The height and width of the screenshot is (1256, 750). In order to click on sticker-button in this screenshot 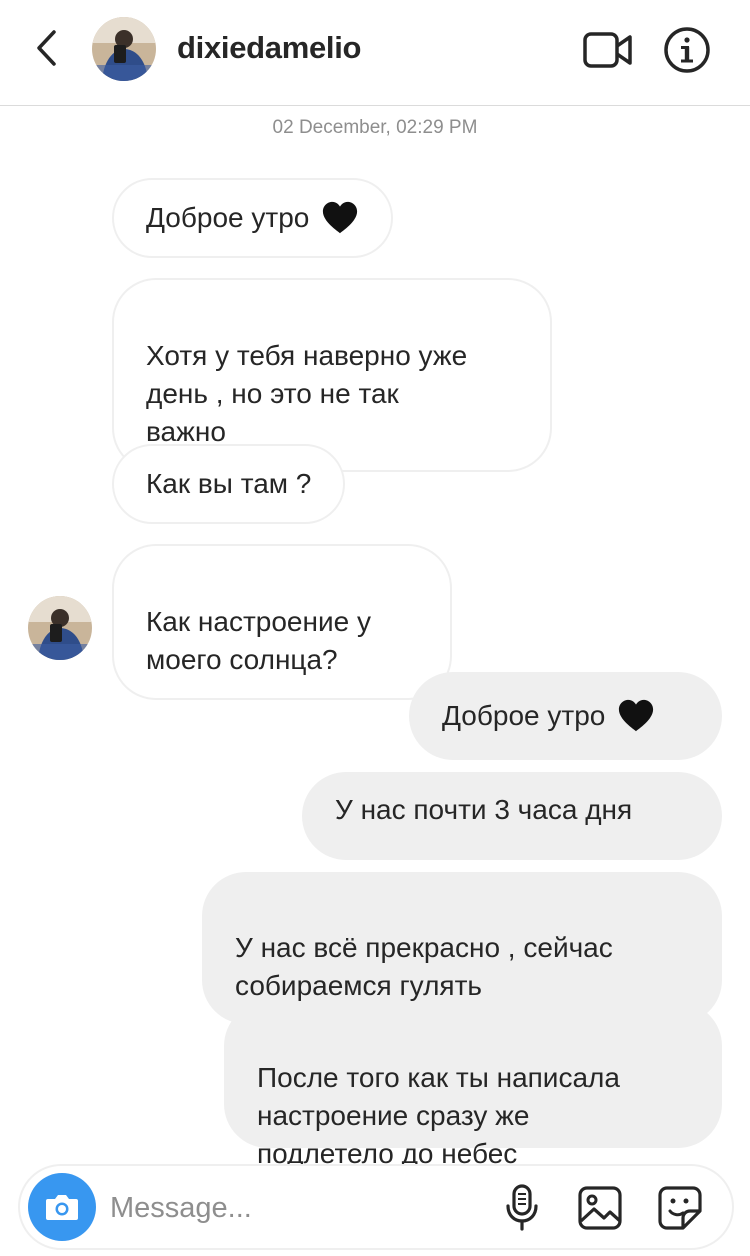, I will do `click(680, 1208)`.